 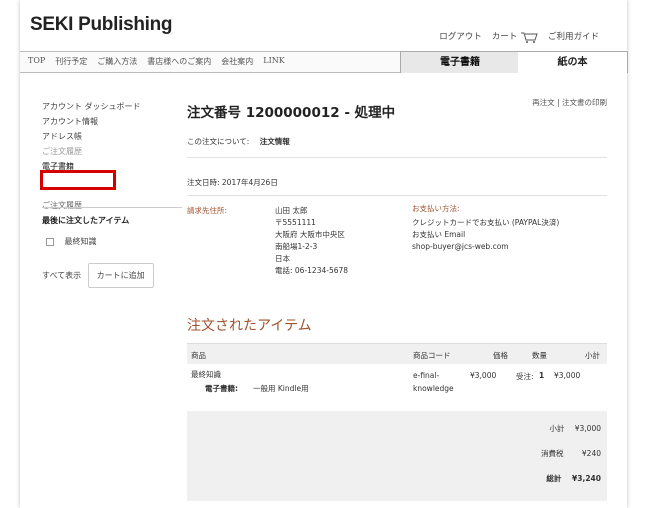 I want to click on product-subtotal: ¥3,000, so click(x=567, y=375).